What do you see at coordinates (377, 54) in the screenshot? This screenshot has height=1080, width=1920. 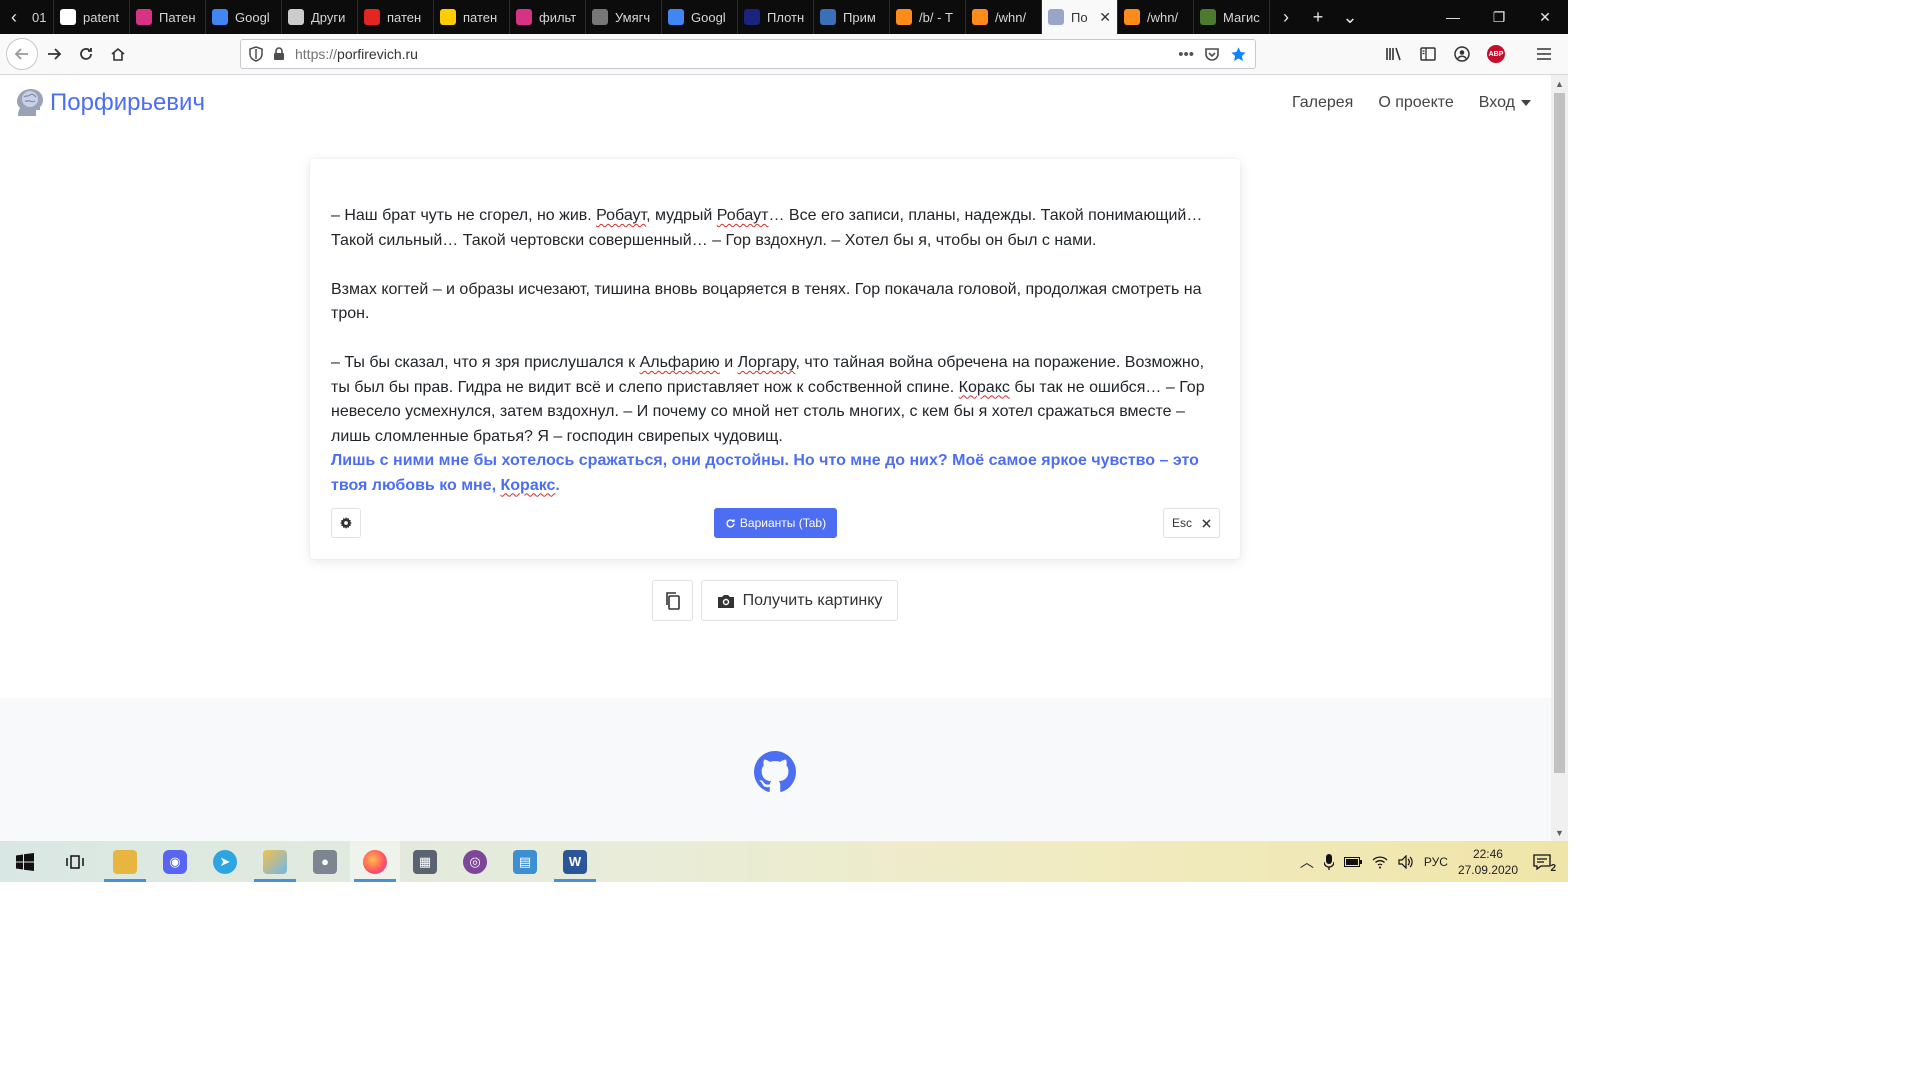 I see `url-host: porfirevich.ru` at bounding box center [377, 54].